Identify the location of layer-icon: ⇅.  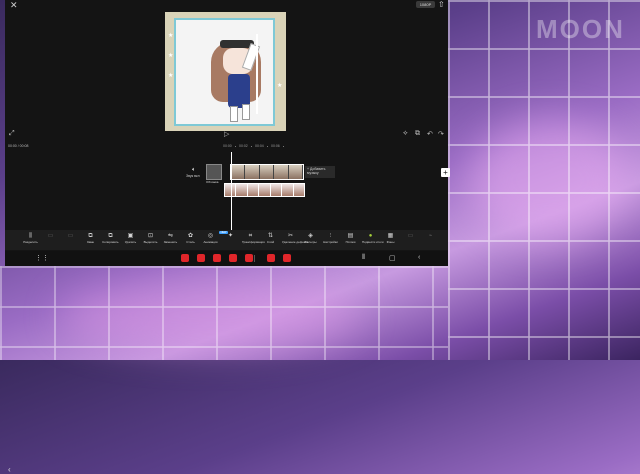
(270, 236).